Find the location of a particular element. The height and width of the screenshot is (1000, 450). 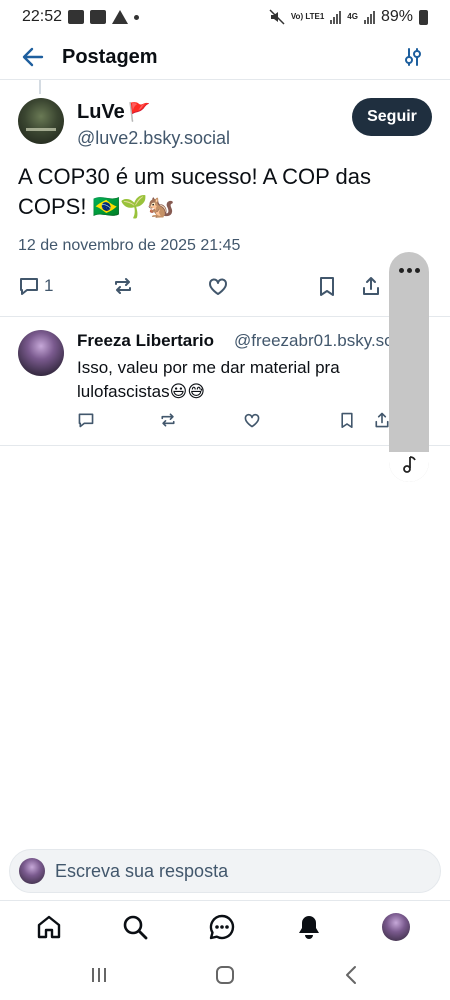

recent-apps-button is located at coordinates (99, 975).